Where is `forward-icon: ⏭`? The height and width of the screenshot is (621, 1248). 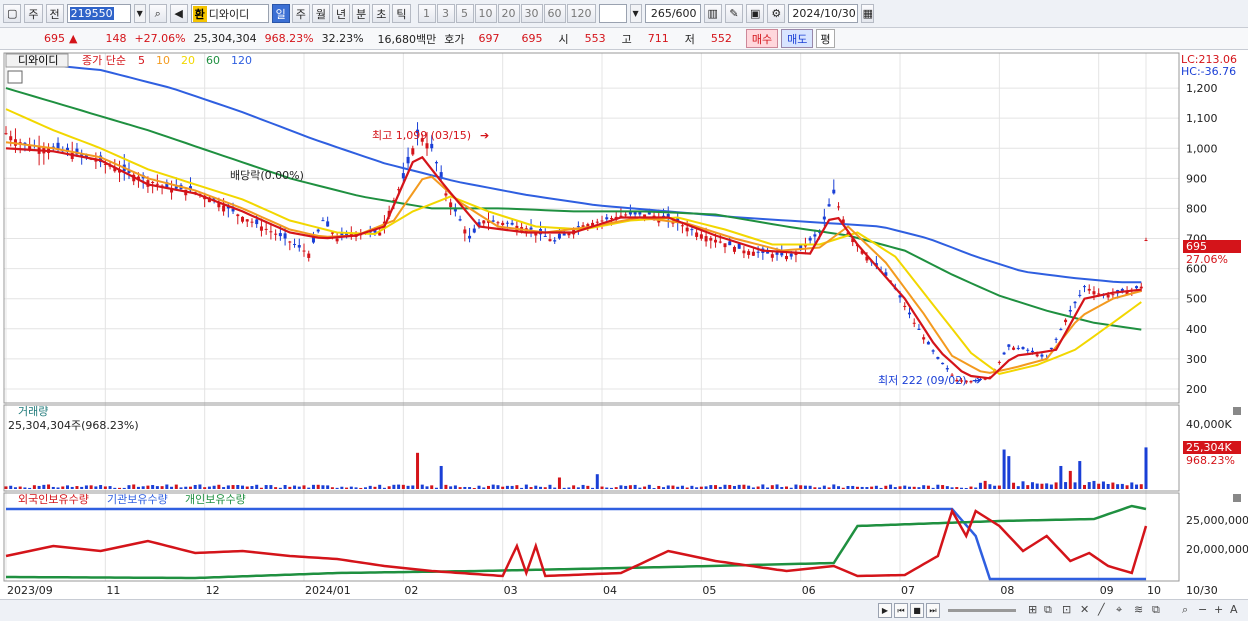
forward-icon: ⏭ is located at coordinates (933, 610).